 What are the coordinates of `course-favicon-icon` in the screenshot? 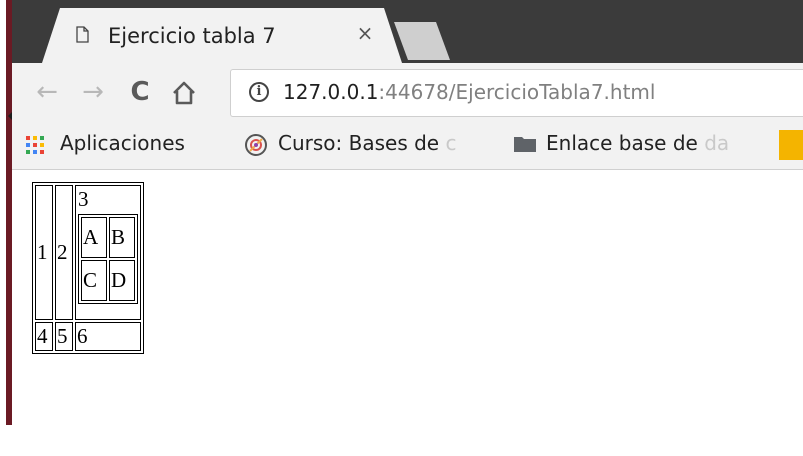 It's located at (256, 145).